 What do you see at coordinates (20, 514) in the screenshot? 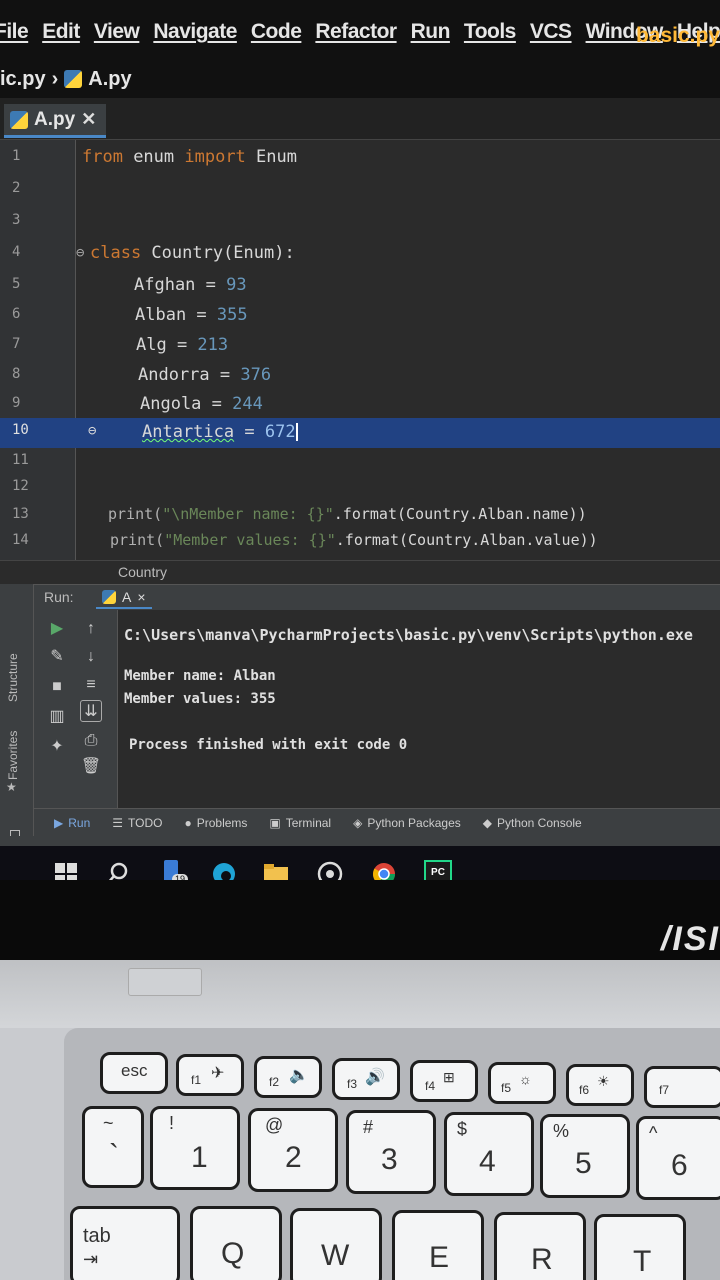
I see `line-number: 13` at bounding box center [20, 514].